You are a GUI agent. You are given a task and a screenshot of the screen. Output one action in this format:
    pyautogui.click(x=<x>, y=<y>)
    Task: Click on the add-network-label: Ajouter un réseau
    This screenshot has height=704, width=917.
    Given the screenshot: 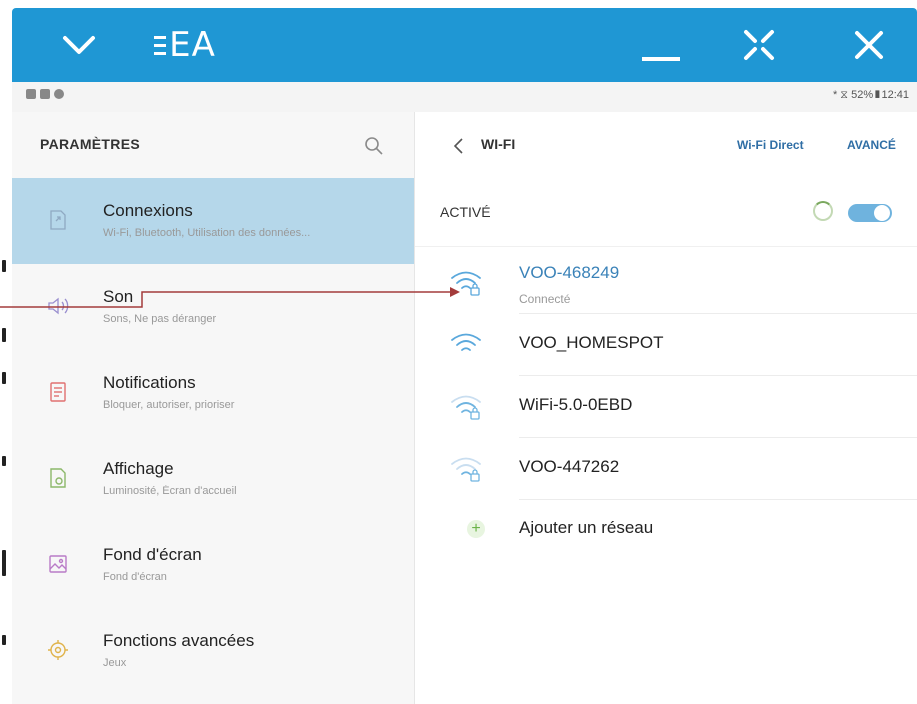 What is the action you would take?
    pyautogui.click(x=586, y=527)
    